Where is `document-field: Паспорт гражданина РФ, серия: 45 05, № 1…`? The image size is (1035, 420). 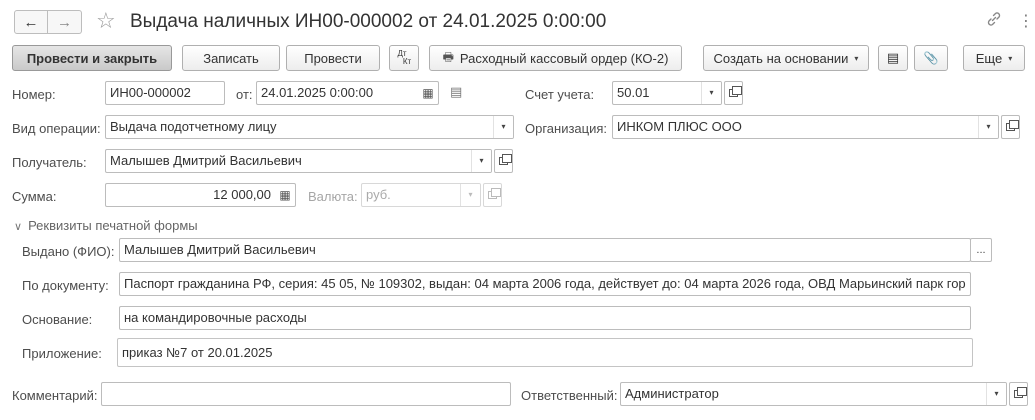
document-field: Паспорт гражданина РФ, серия: 45 05, № 1… is located at coordinates (545, 284).